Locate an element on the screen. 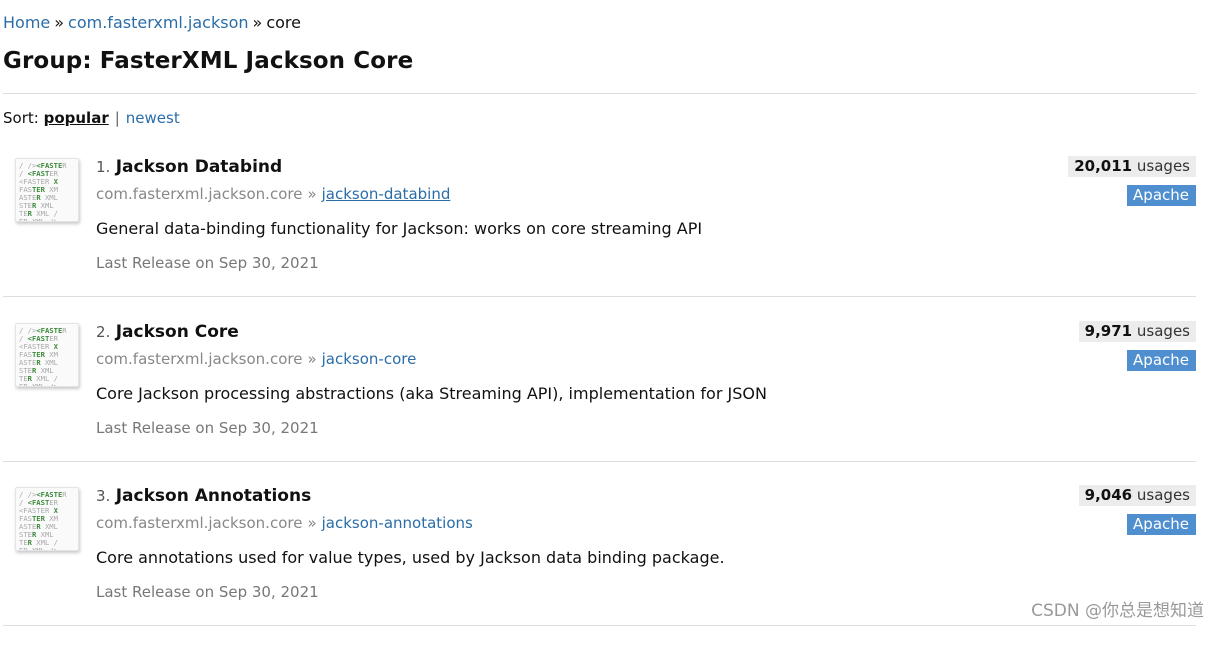  breadcrumb-current: core is located at coordinates (283, 22).